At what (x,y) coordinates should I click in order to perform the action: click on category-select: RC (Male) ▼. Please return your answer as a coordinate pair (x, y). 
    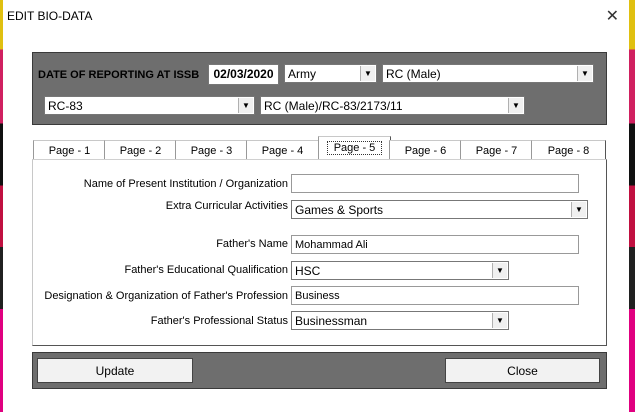
    Looking at the image, I should click on (488, 73).